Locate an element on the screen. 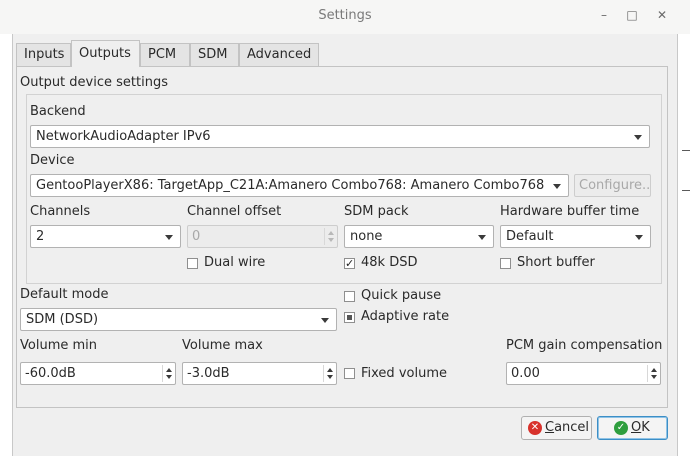 Image resolution: width=690 pixels, height=456 pixels. default-mode-label: Default mode is located at coordinates (64, 294).